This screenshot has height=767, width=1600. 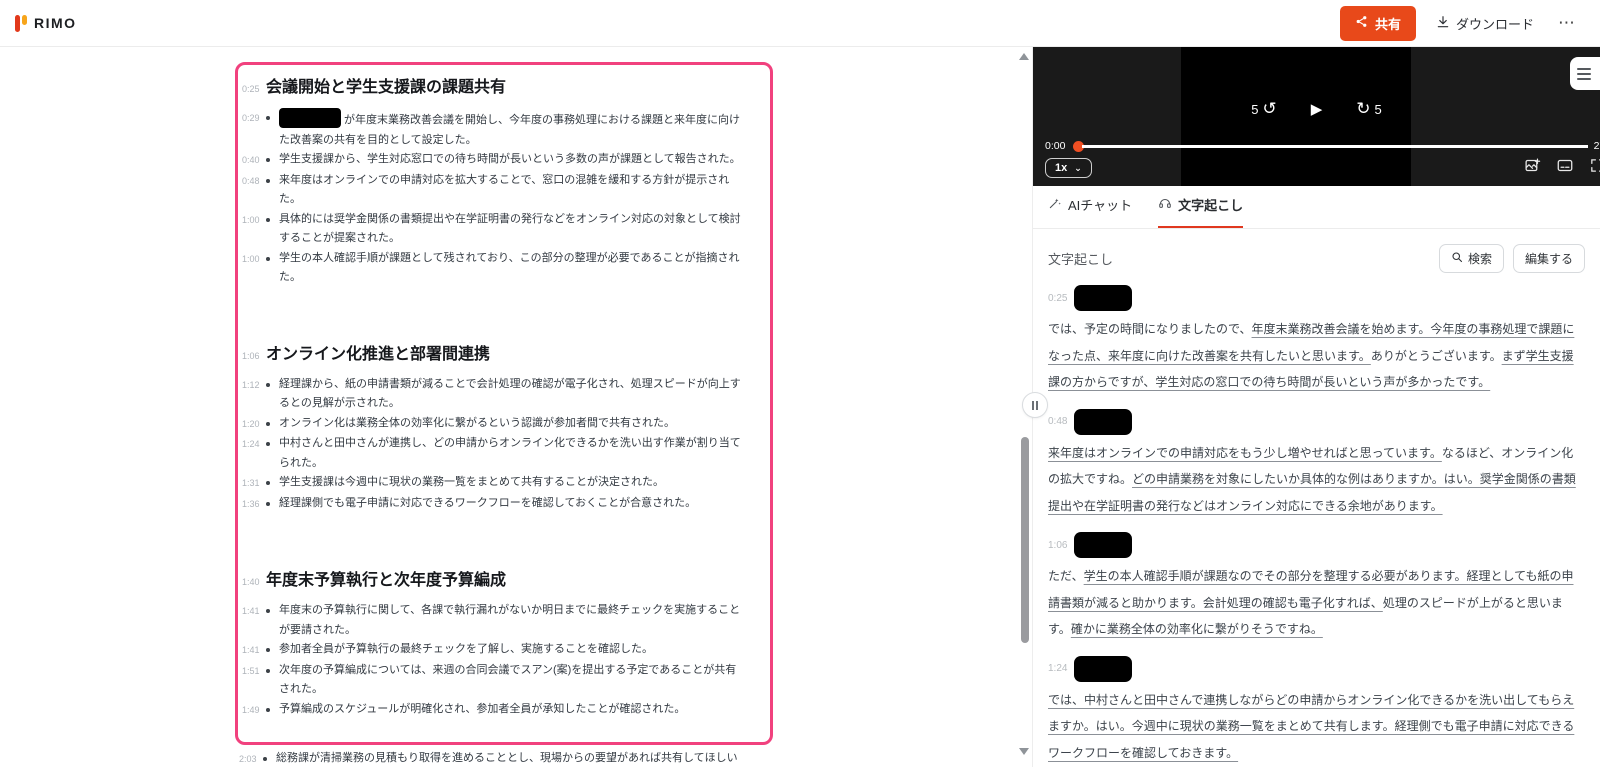 I want to click on scroll-up-arrow, so click(x=1024, y=56).